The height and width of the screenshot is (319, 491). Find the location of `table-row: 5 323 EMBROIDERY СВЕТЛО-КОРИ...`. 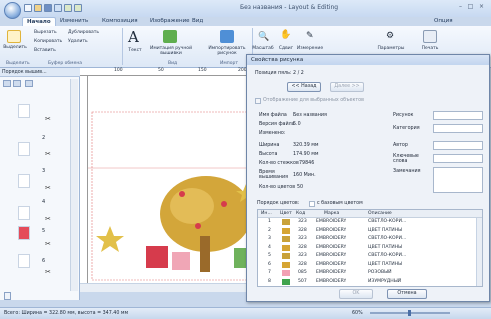

table-row: 5 323 EMBROIDERY СВЕТЛО-КОРИ... is located at coordinates (370, 256).